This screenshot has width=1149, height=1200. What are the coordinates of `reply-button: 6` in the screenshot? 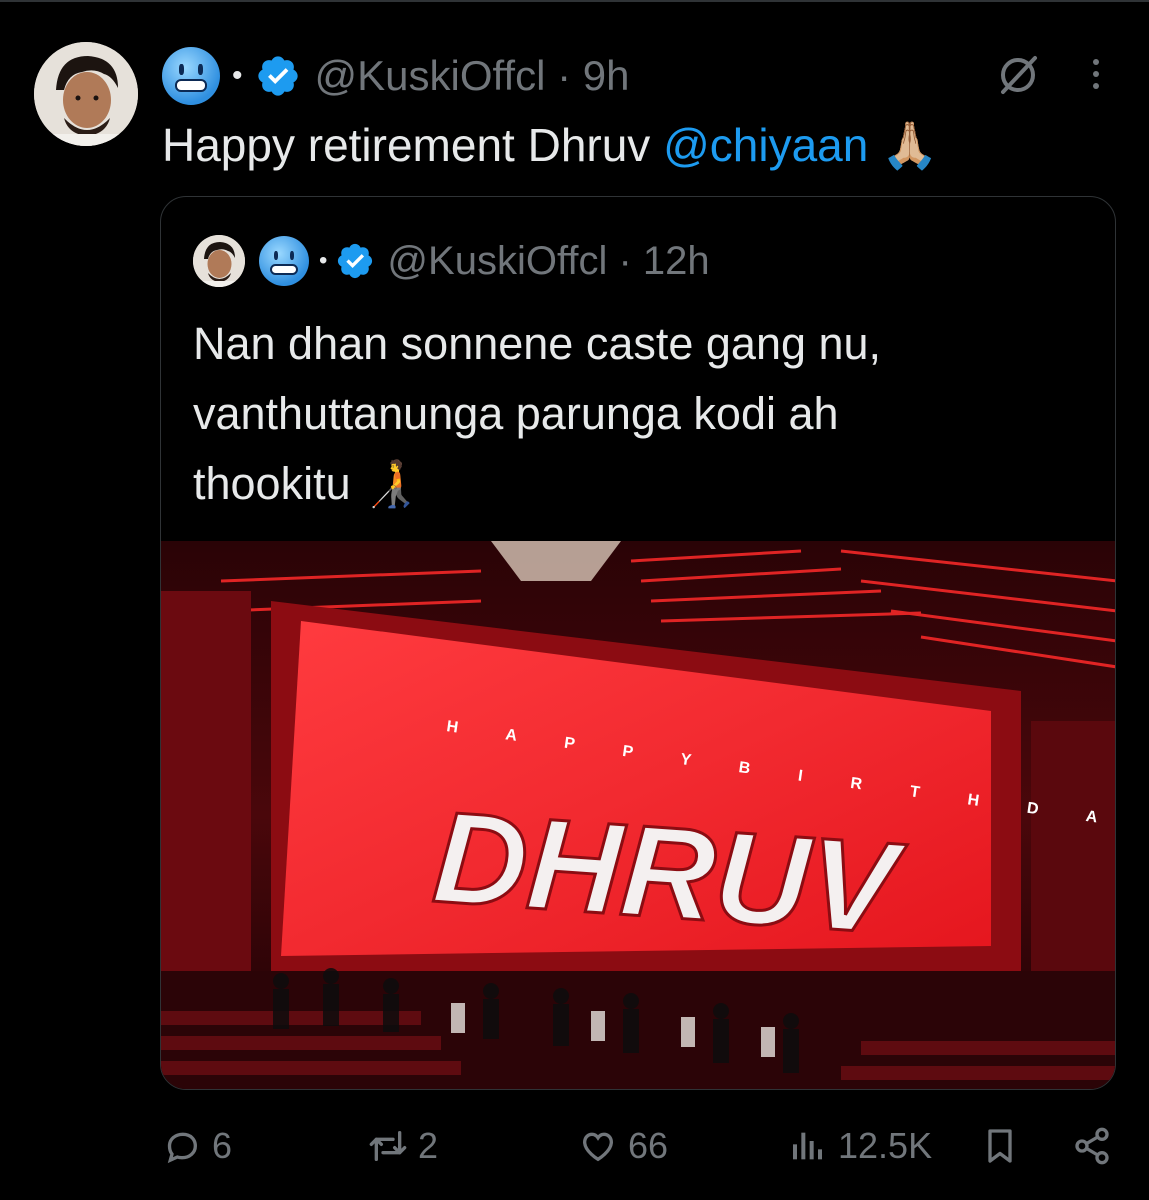 It's located at (197, 1146).